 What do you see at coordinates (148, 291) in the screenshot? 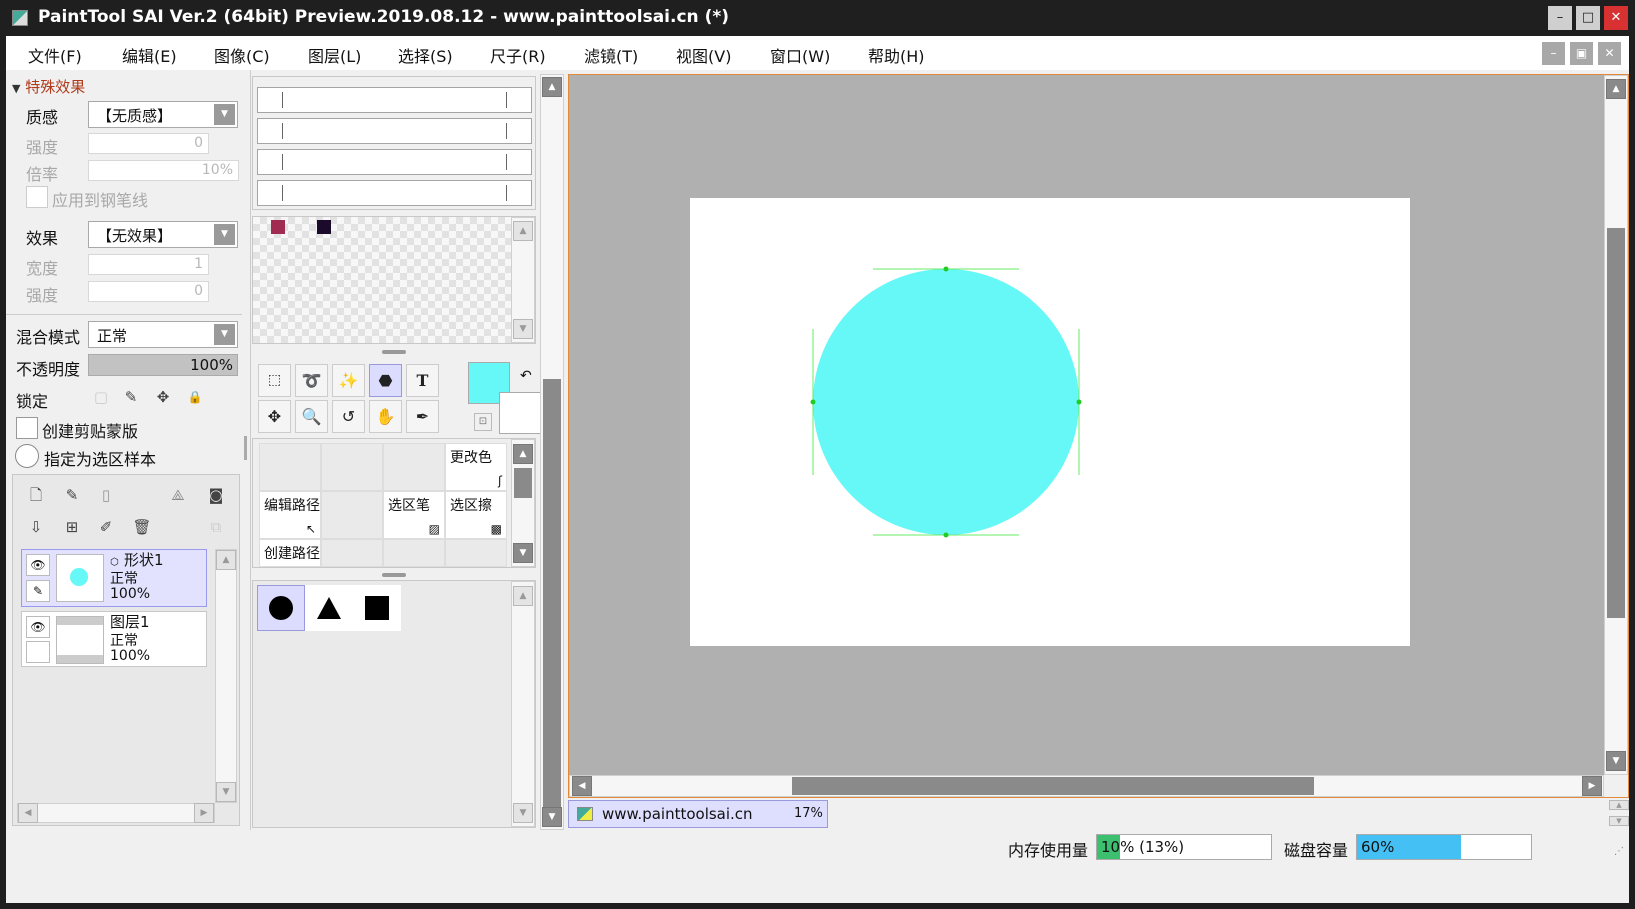
I see `strength2-field: 0` at bounding box center [148, 291].